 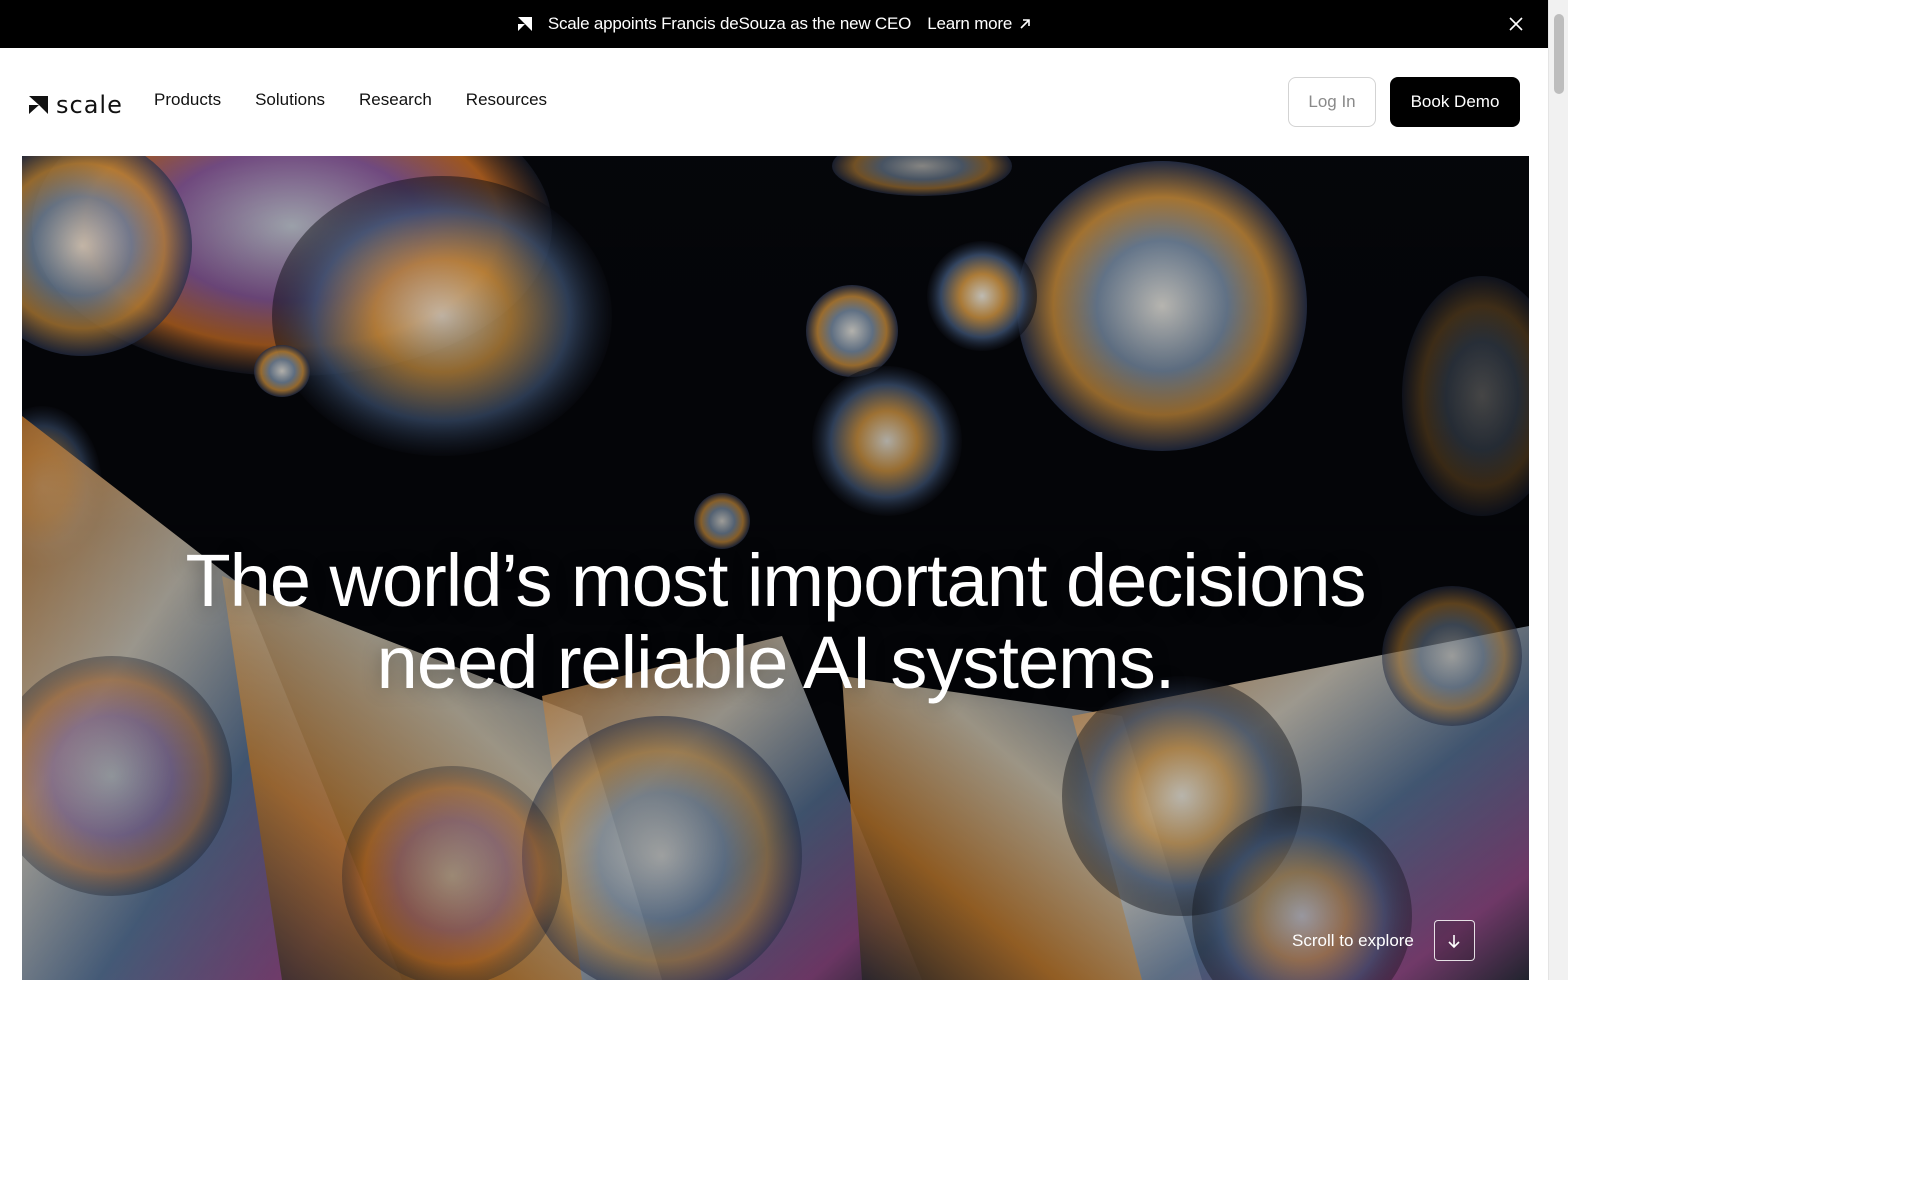 I want to click on arrow-up-right-icon, so click(x=1025, y=24).